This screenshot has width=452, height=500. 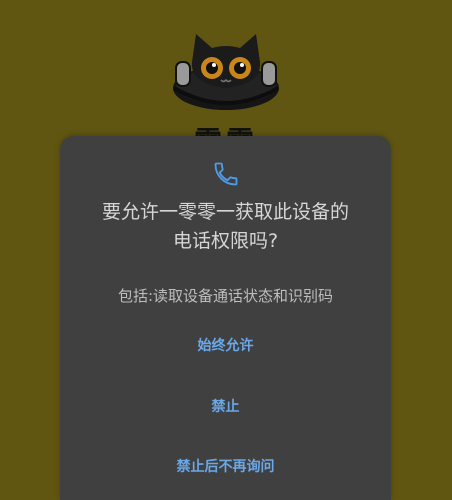 What do you see at coordinates (225, 212) in the screenshot?
I see `dialog-title-line-1: 要允许一零零一获取此设备的` at bounding box center [225, 212].